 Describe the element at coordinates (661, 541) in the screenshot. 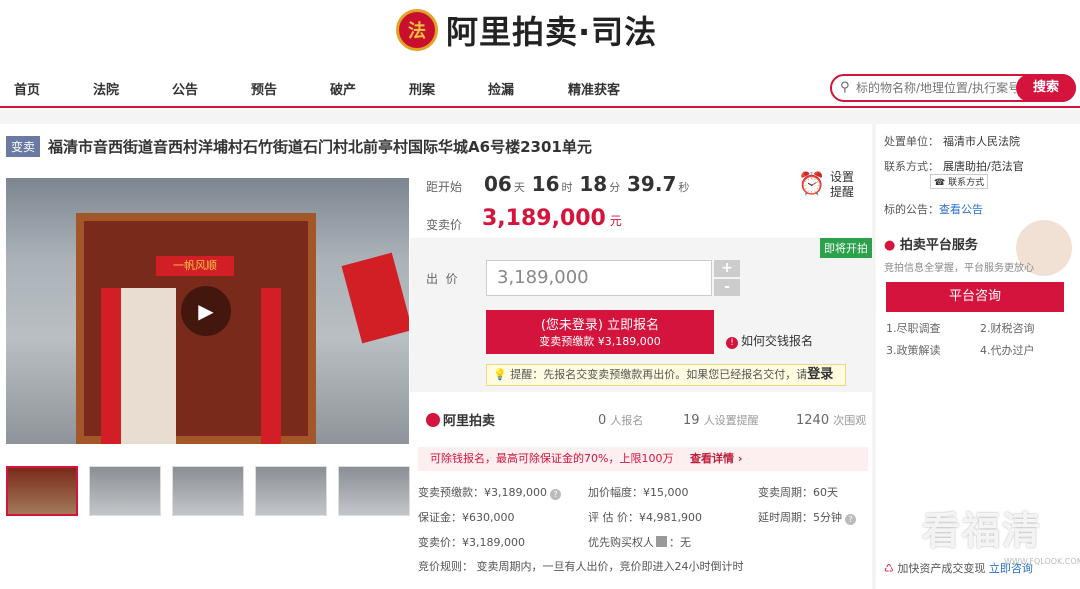

I see `info-box-icon` at that location.